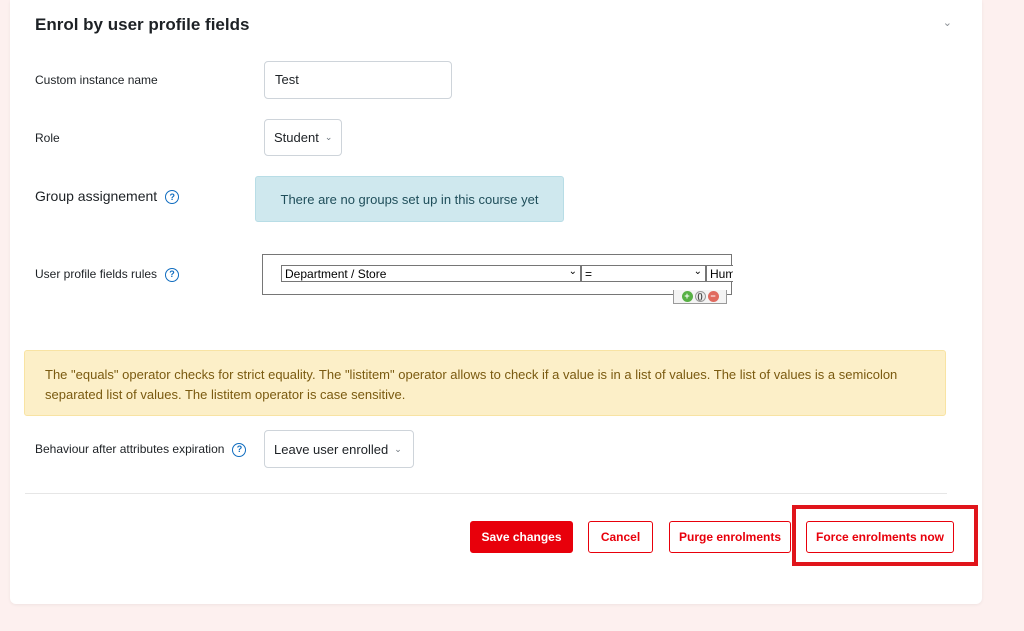 This screenshot has height=631, width=1024. Describe the element at coordinates (96, 80) in the screenshot. I see `instance-name-label: Custom instance name` at that location.